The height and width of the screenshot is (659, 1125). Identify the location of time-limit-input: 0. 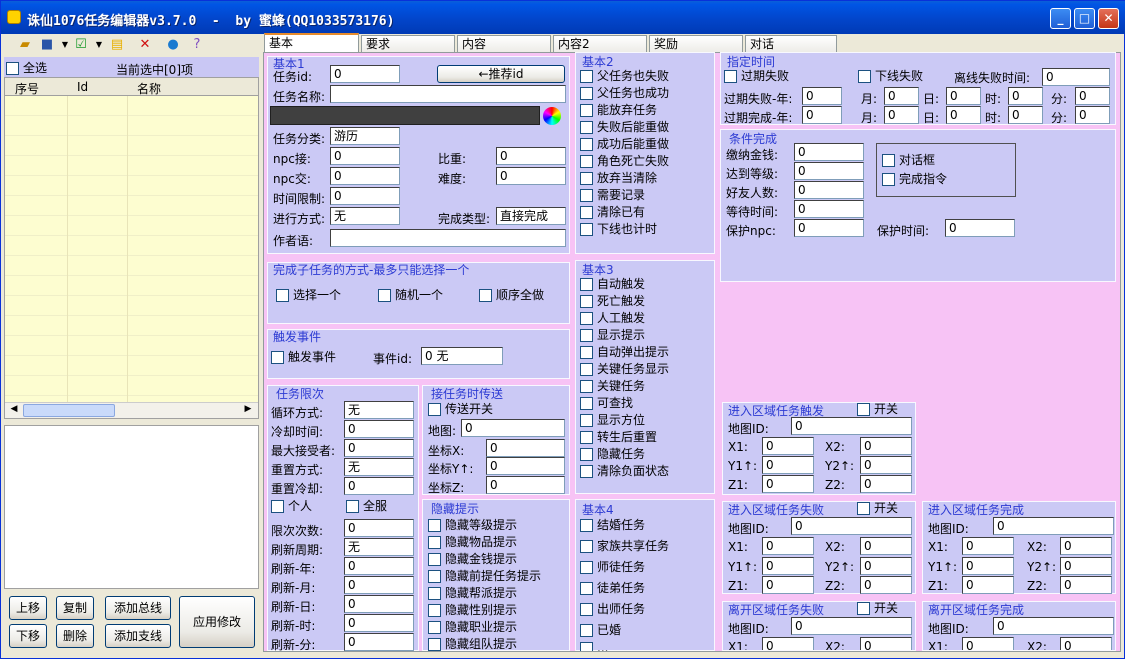
(365, 196).